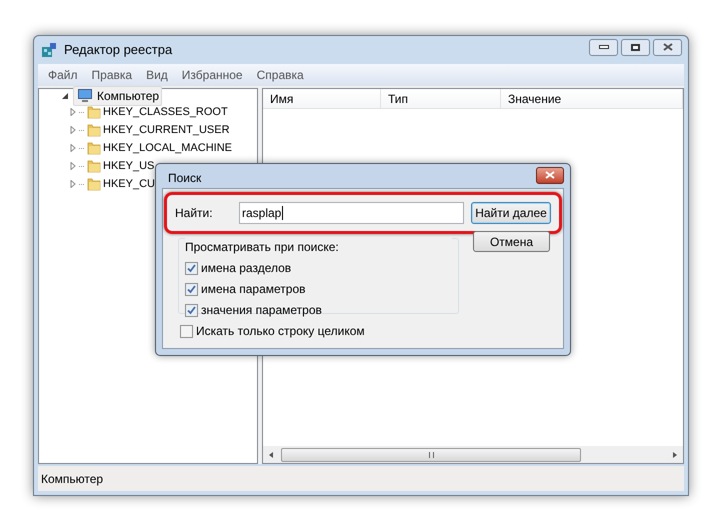  What do you see at coordinates (157, 75) in the screenshot?
I see `menu-item: Вид` at bounding box center [157, 75].